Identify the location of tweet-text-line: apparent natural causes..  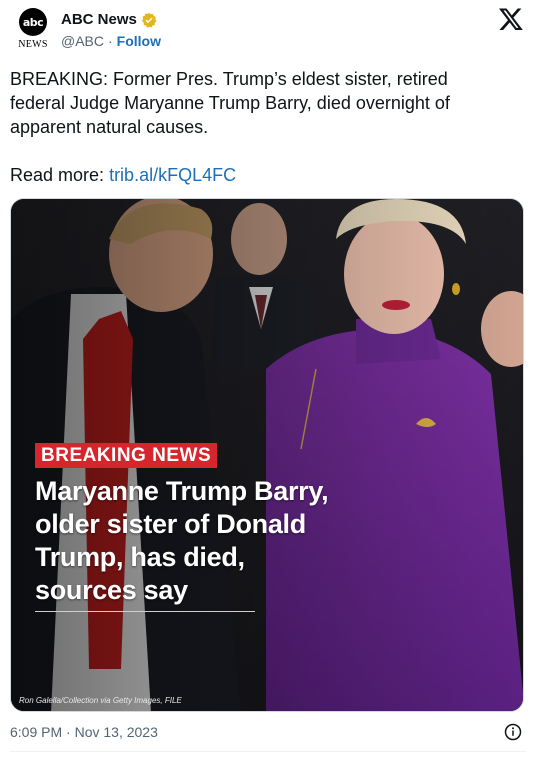
(109, 127).